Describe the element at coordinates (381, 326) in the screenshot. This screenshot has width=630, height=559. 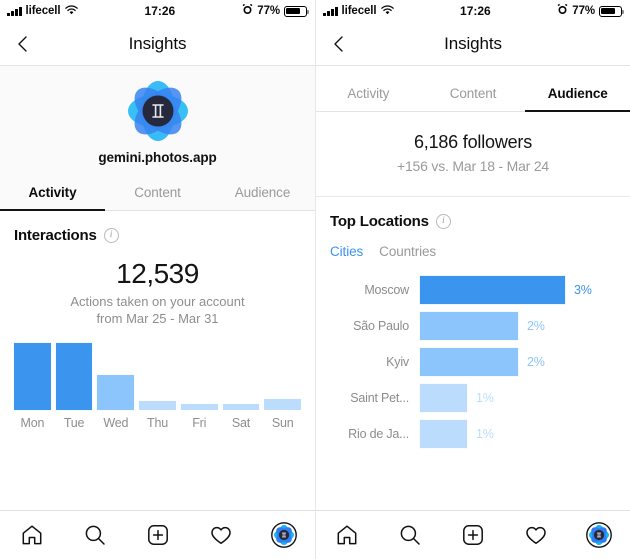
I see `location-name: São Paulo` at that location.